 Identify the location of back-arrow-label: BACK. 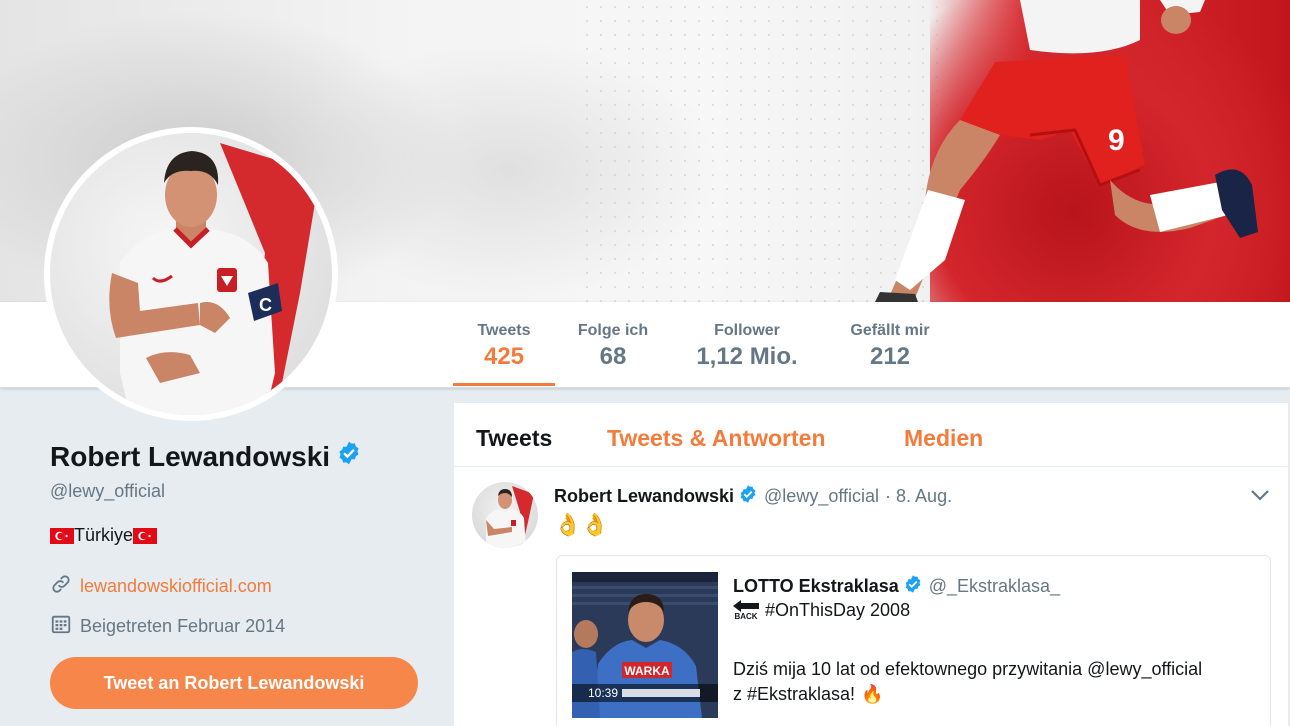
(746, 616).